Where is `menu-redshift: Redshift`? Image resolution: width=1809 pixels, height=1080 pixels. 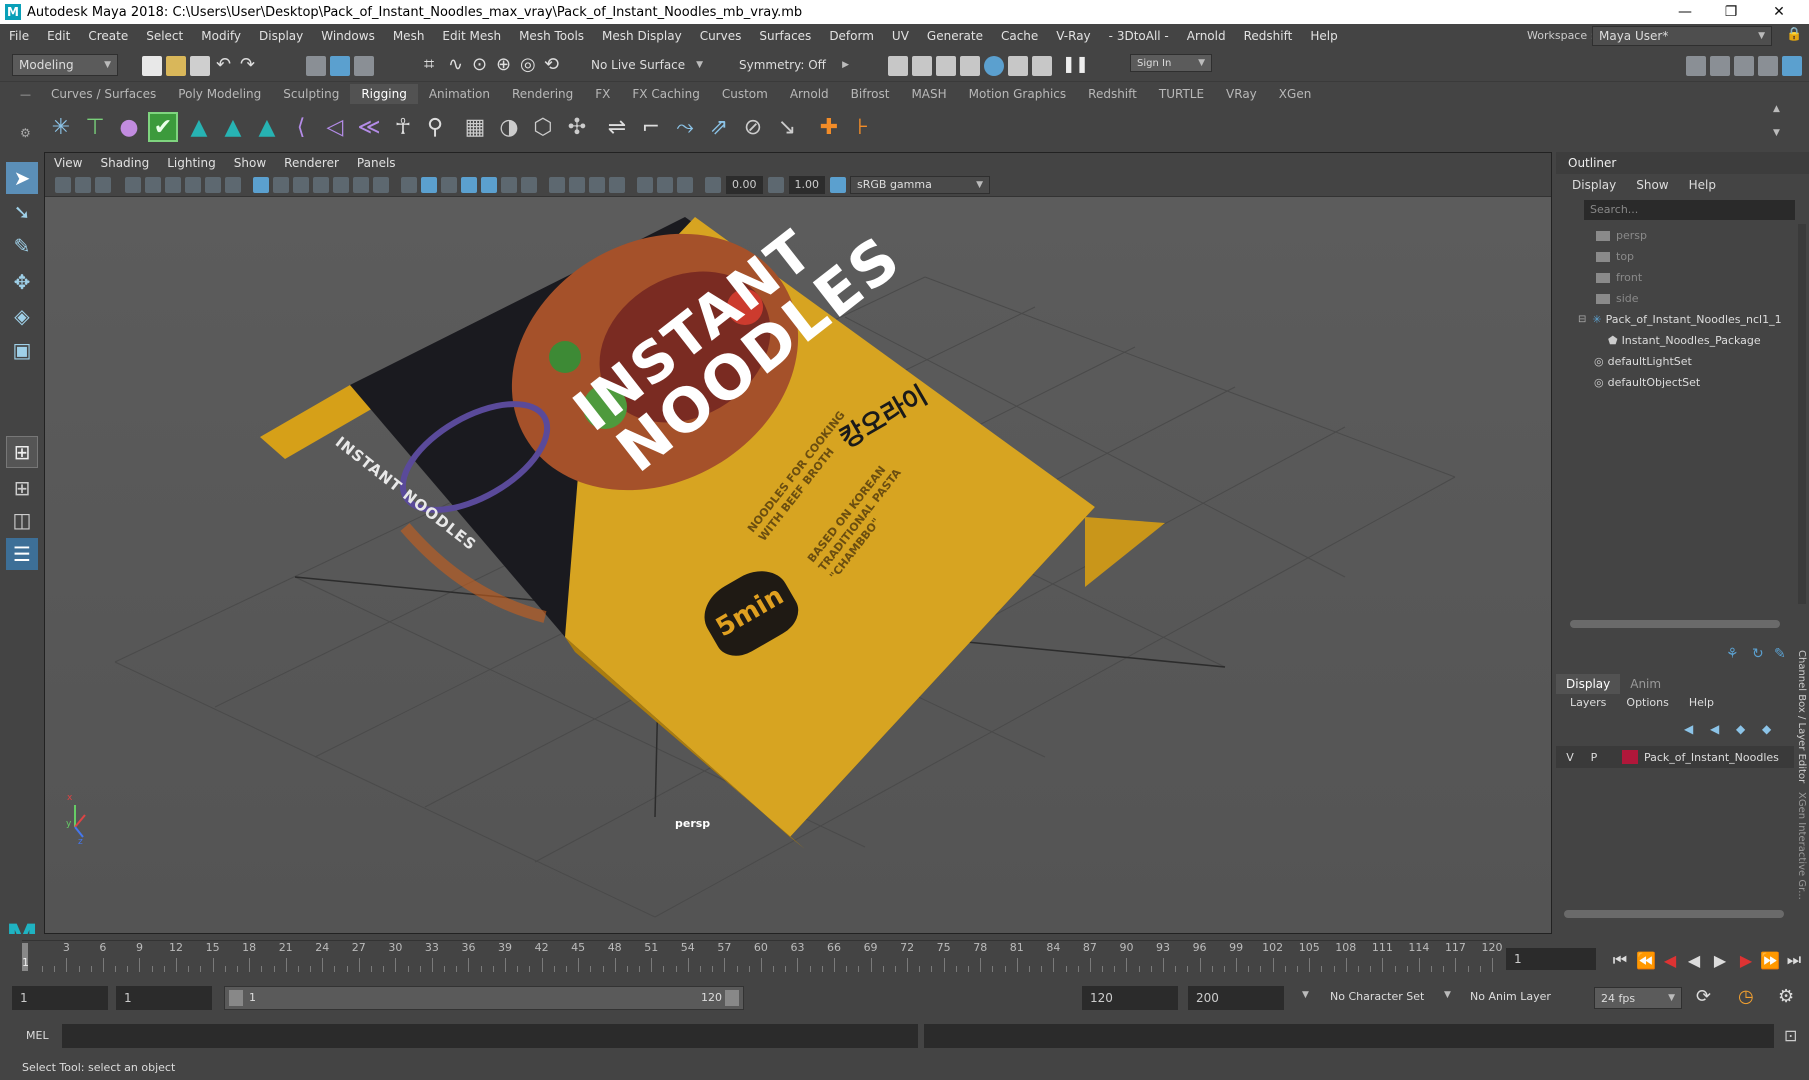
menu-redshift: Redshift is located at coordinates (1268, 36).